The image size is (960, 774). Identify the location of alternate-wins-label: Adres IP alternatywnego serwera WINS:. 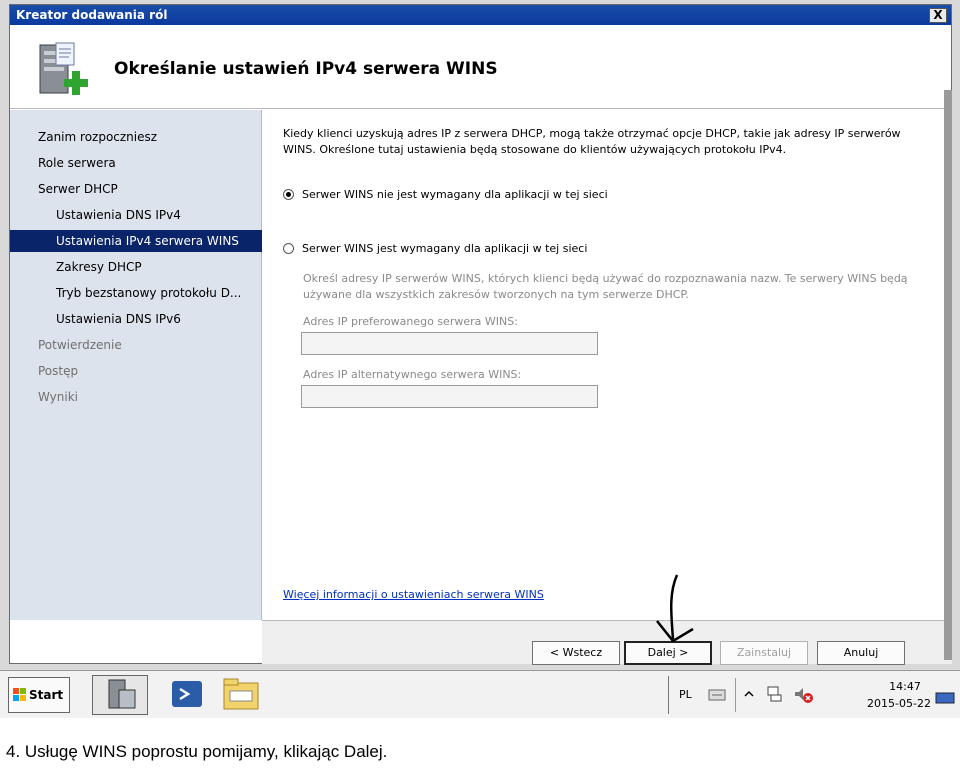
(412, 374).